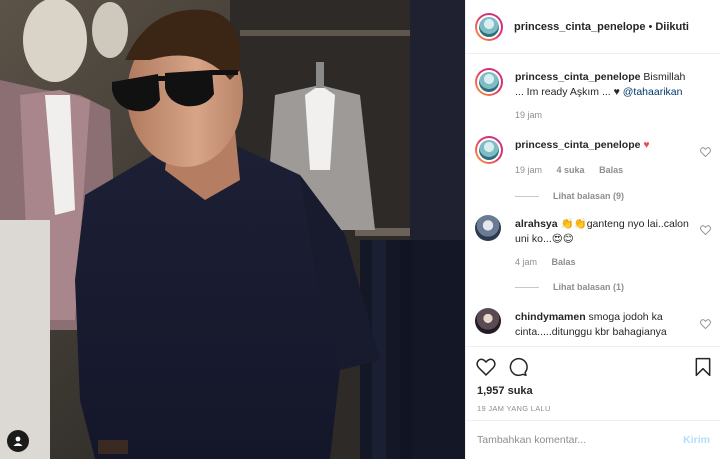 The height and width of the screenshot is (459, 720). I want to click on caption-username: princess_cinta_penelope, so click(577, 77).